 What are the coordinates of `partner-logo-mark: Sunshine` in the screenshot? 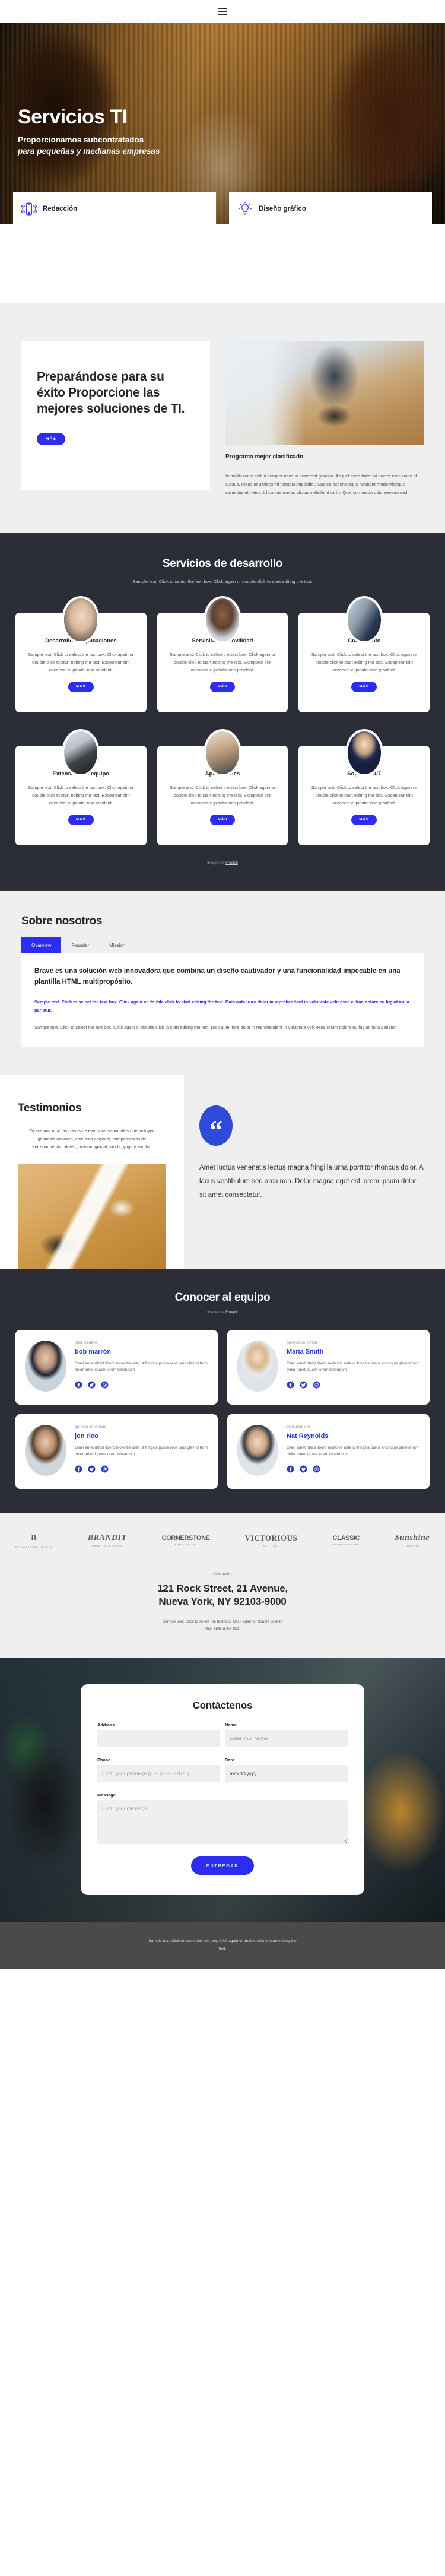 It's located at (412, 1538).